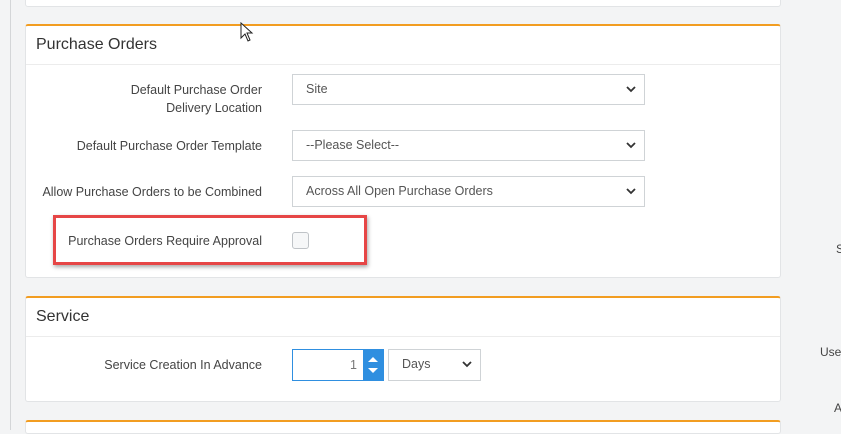 The image size is (841, 434). I want to click on stepper-buttons, so click(373, 365).